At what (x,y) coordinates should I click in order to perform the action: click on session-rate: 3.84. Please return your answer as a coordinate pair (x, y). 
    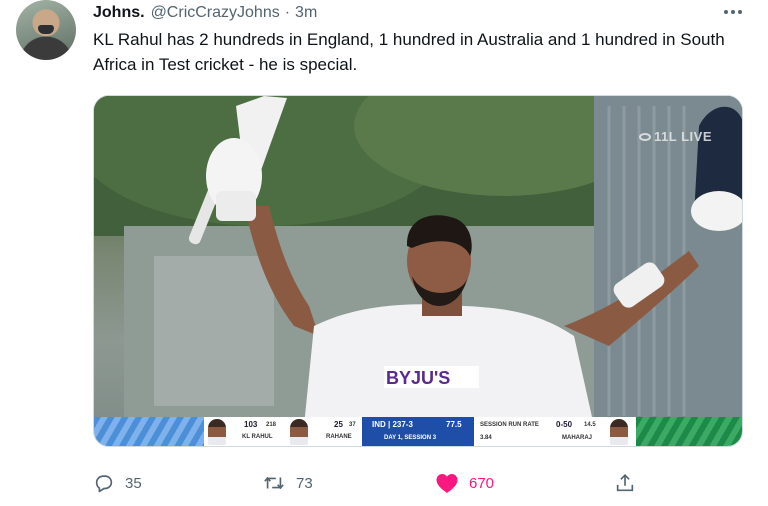
    Looking at the image, I should click on (486, 438).